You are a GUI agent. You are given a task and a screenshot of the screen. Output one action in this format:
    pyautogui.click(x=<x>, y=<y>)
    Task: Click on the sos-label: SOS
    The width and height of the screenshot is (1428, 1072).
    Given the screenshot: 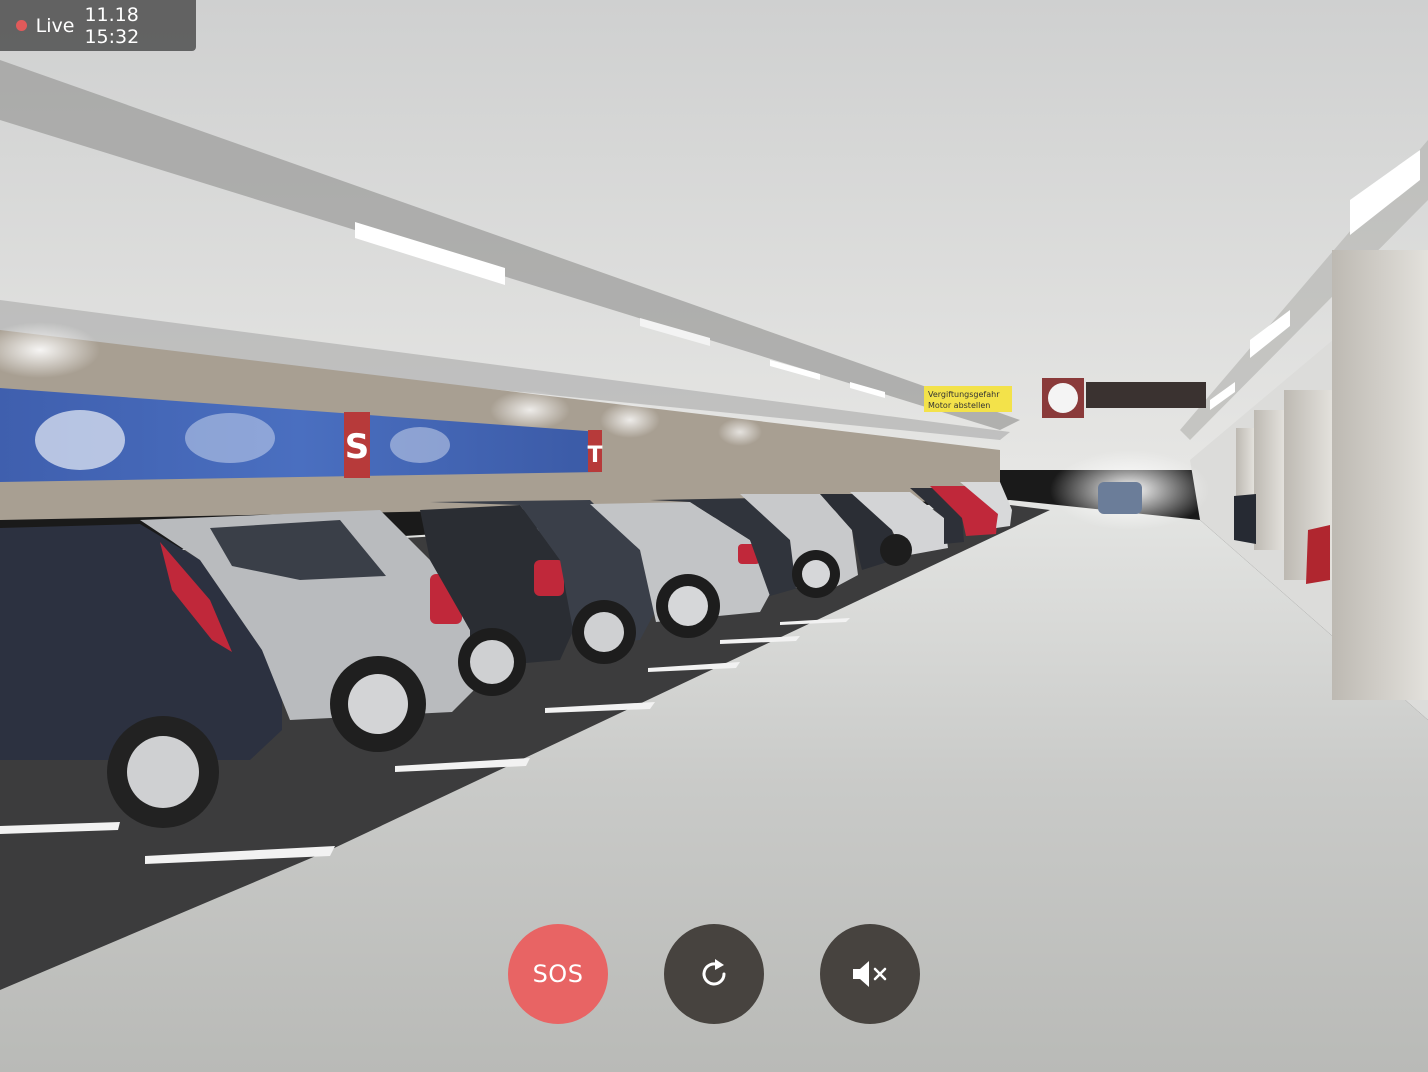 What is the action you would take?
    pyautogui.click(x=558, y=974)
    